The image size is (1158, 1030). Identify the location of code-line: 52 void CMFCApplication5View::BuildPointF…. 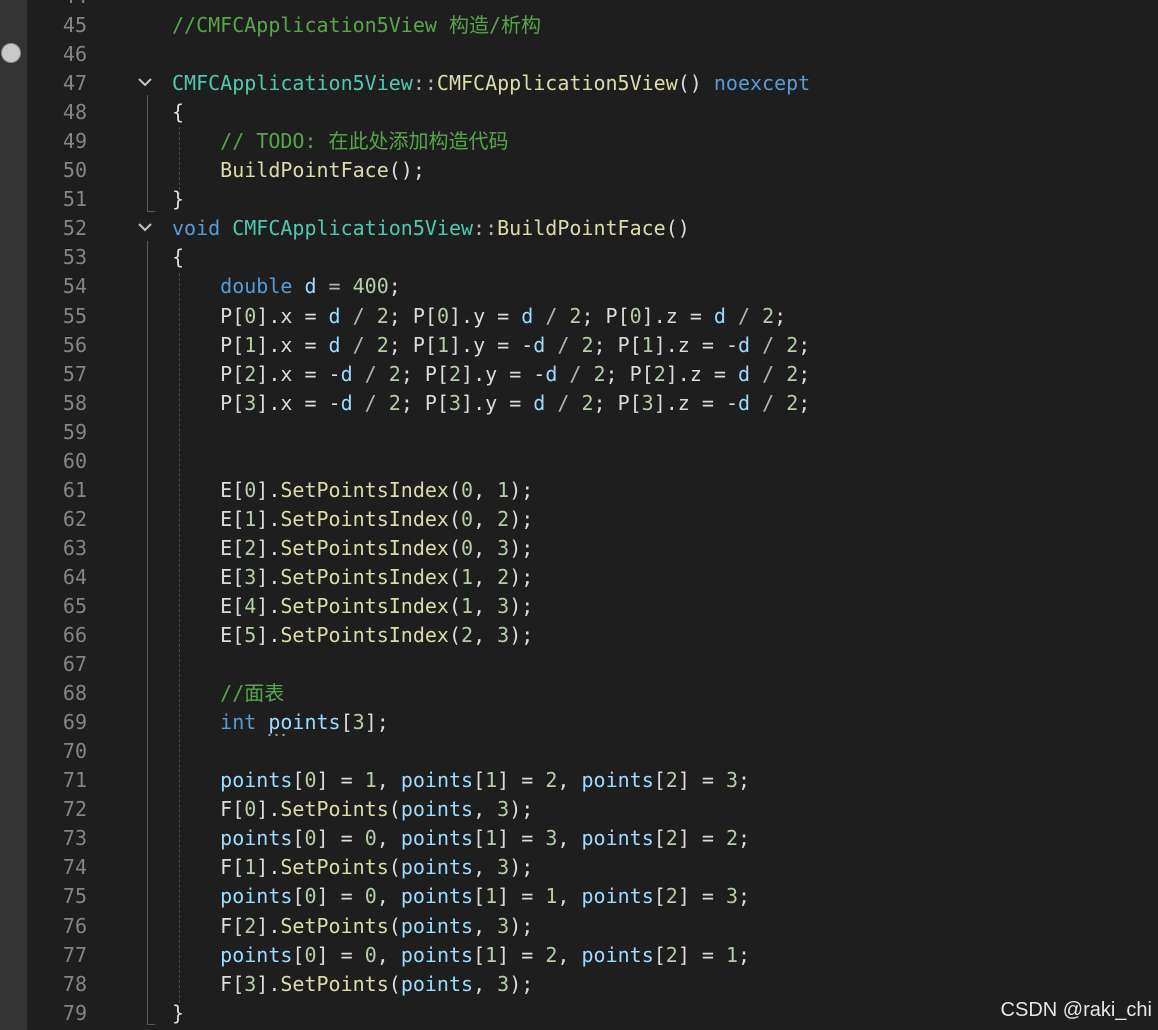
(579, 228).